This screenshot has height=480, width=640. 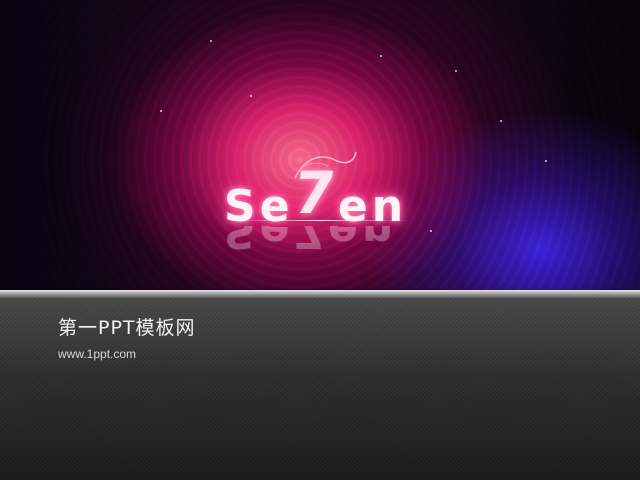 What do you see at coordinates (259, 206) in the screenshot?
I see `logo-prefix: Se` at bounding box center [259, 206].